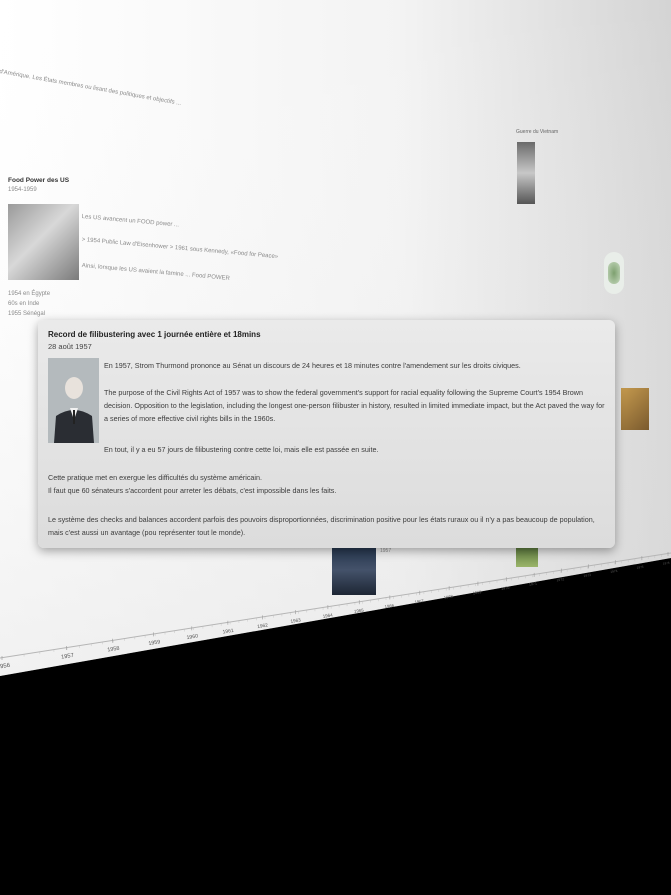 Image resolution: width=671 pixels, height=895 pixels. What do you see at coordinates (505, 588) in the screenshot?
I see `timeline-year-label: 1970` at bounding box center [505, 588].